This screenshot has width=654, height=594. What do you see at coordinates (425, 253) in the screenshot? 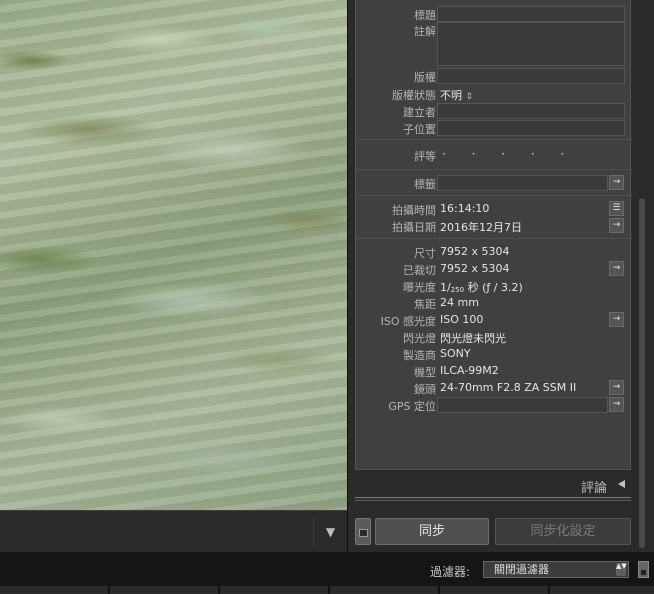
I see `dimensions-label: 尺寸` at bounding box center [425, 253].